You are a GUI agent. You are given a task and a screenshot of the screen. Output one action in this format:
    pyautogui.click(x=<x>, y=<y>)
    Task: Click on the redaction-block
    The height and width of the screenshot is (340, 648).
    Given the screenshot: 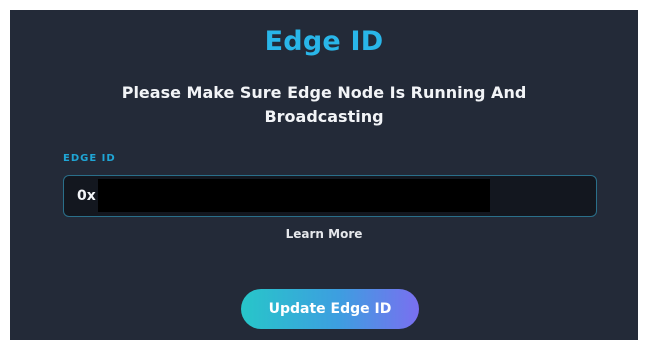 What is the action you would take?
    pyautogui.click(x=294, y=195)
    